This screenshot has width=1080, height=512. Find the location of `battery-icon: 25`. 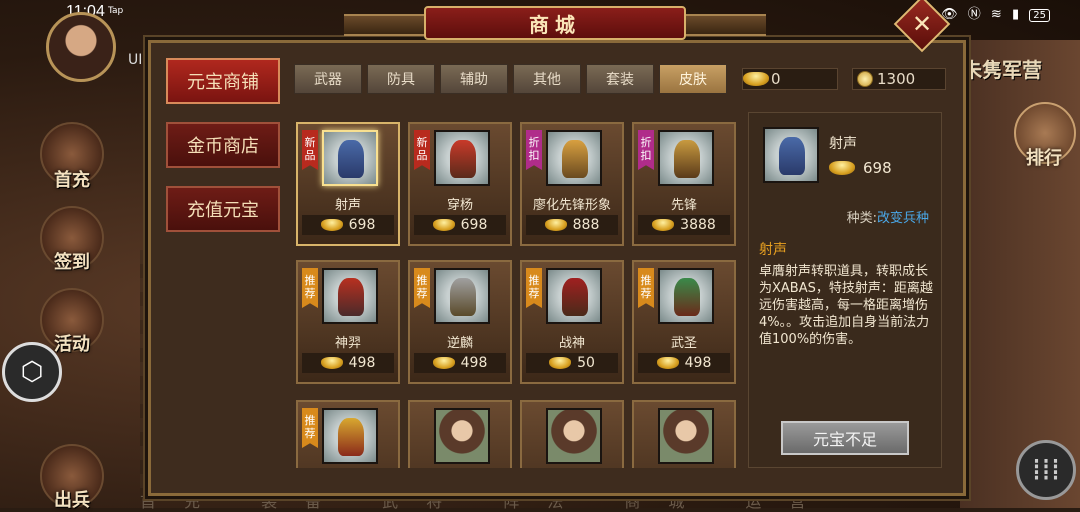

battery-icon: 25 is located at coordinates (1039, 15).